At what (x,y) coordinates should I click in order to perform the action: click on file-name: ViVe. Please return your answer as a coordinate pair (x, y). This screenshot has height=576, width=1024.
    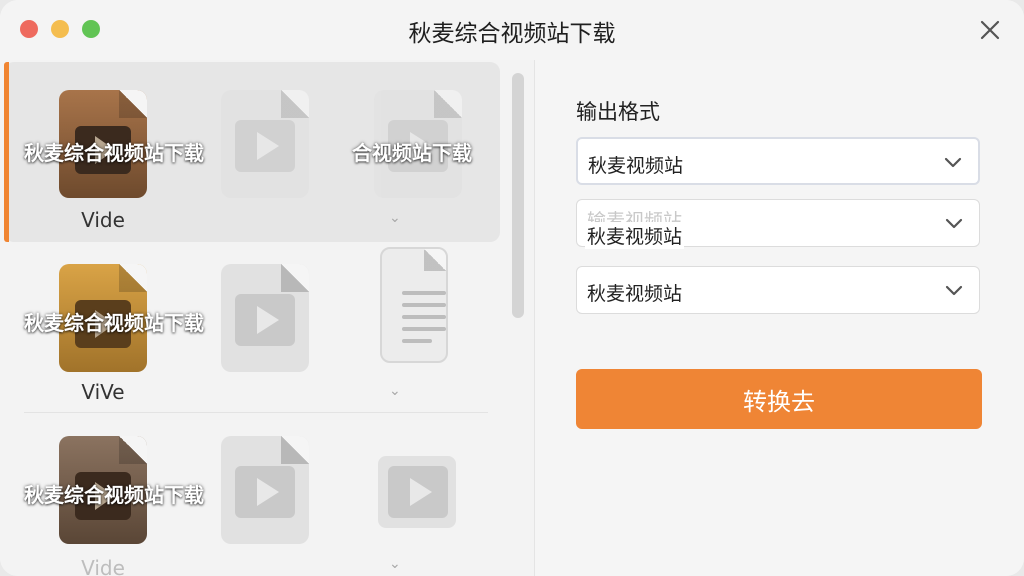
    Looking at the image, I should click on (103, 392).